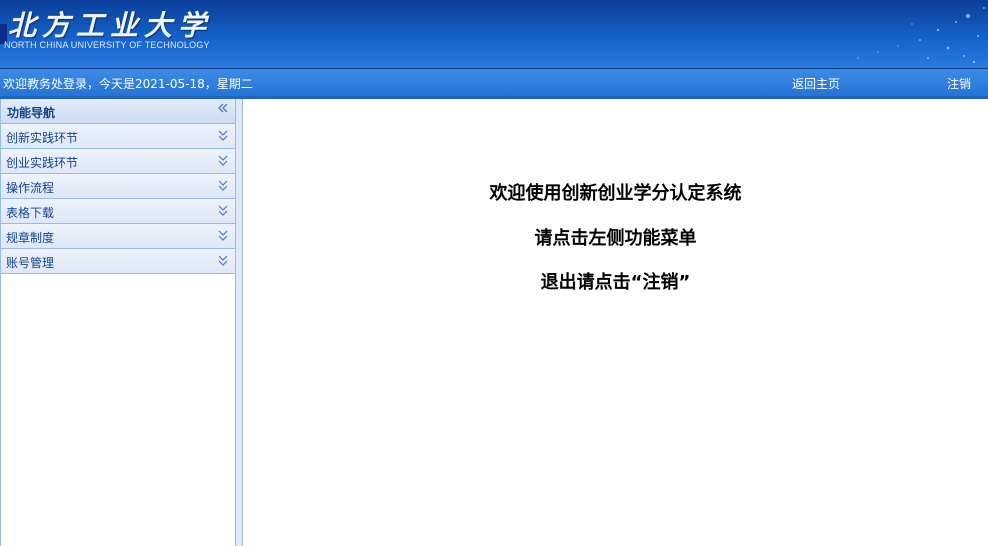 The height and width of the screenshot is (546, 988). What do you see at coordinates (42, 138) in the screenshot?
I see `sidebar-item-label: 创新实践环节` at bounding box center [42, 138].